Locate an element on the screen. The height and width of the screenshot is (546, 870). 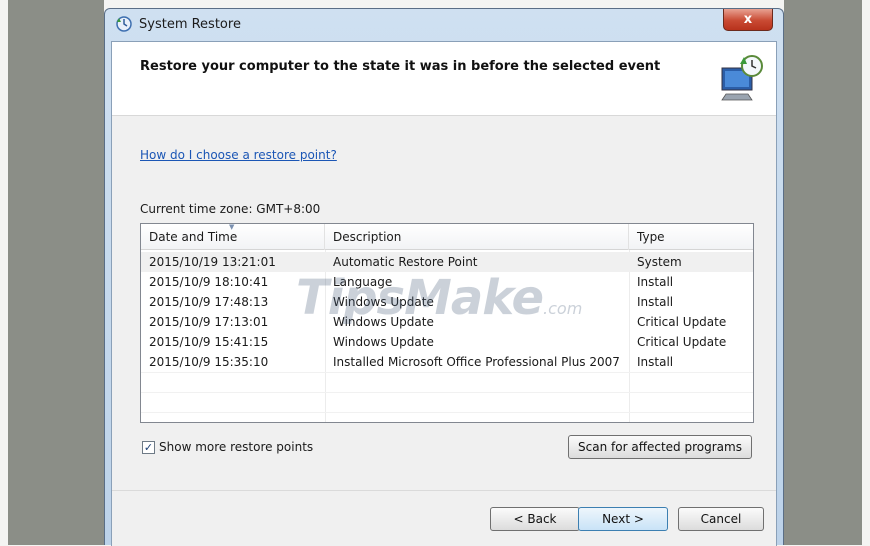
column-header-date-time: ▼ Date and Time is located at coordinates (233, 237).